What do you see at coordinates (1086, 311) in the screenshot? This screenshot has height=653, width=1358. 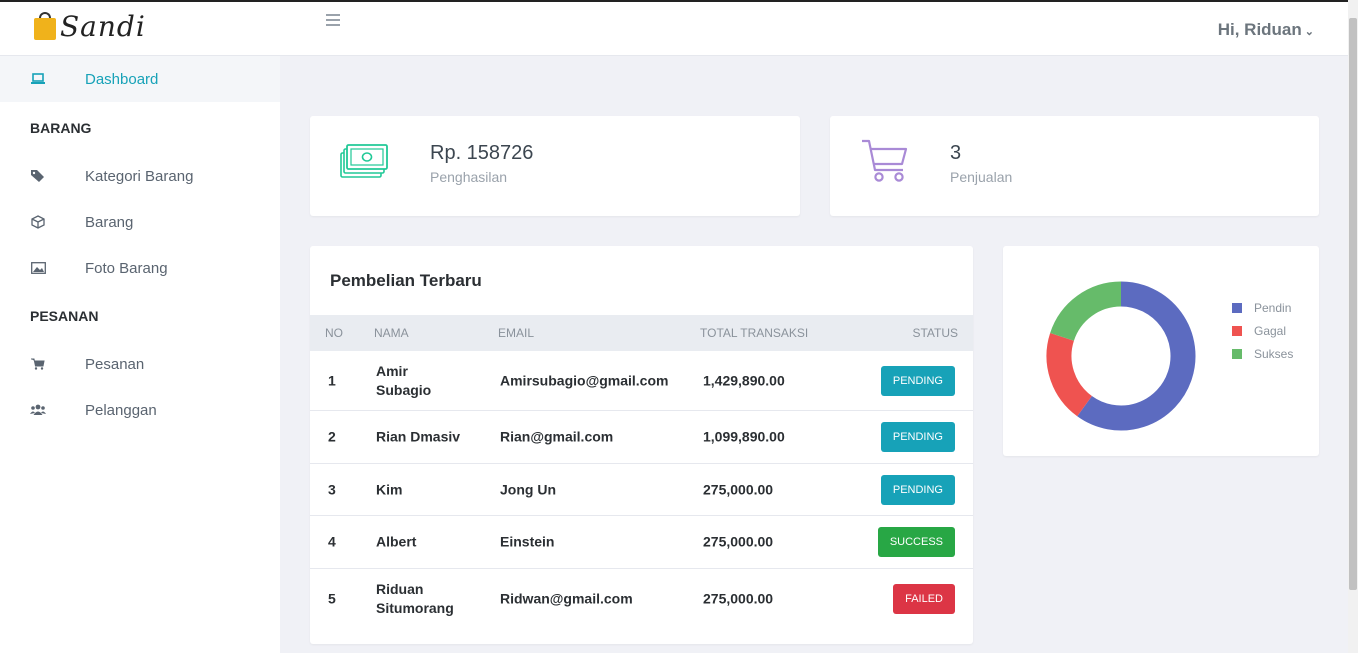 I see `donut-slice-sukses` at bounding box center [1086, 311].